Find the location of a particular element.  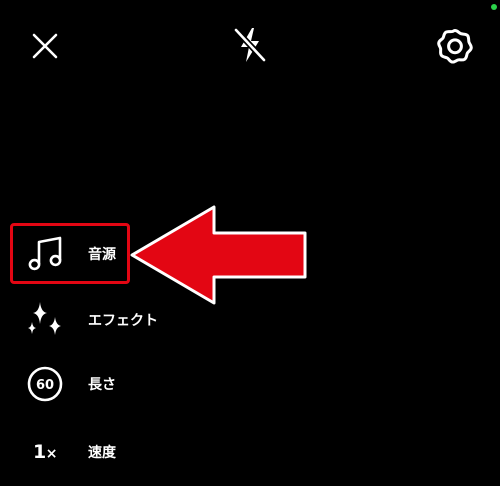

menu-item-length: 60 長さ is located at coordinates (77, 384).